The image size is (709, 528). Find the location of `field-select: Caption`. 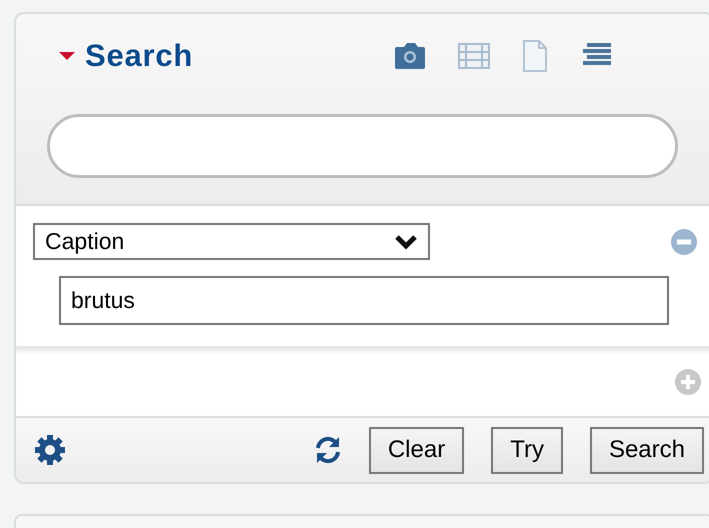

field-select: Caption is located at coordinates (231, 241).